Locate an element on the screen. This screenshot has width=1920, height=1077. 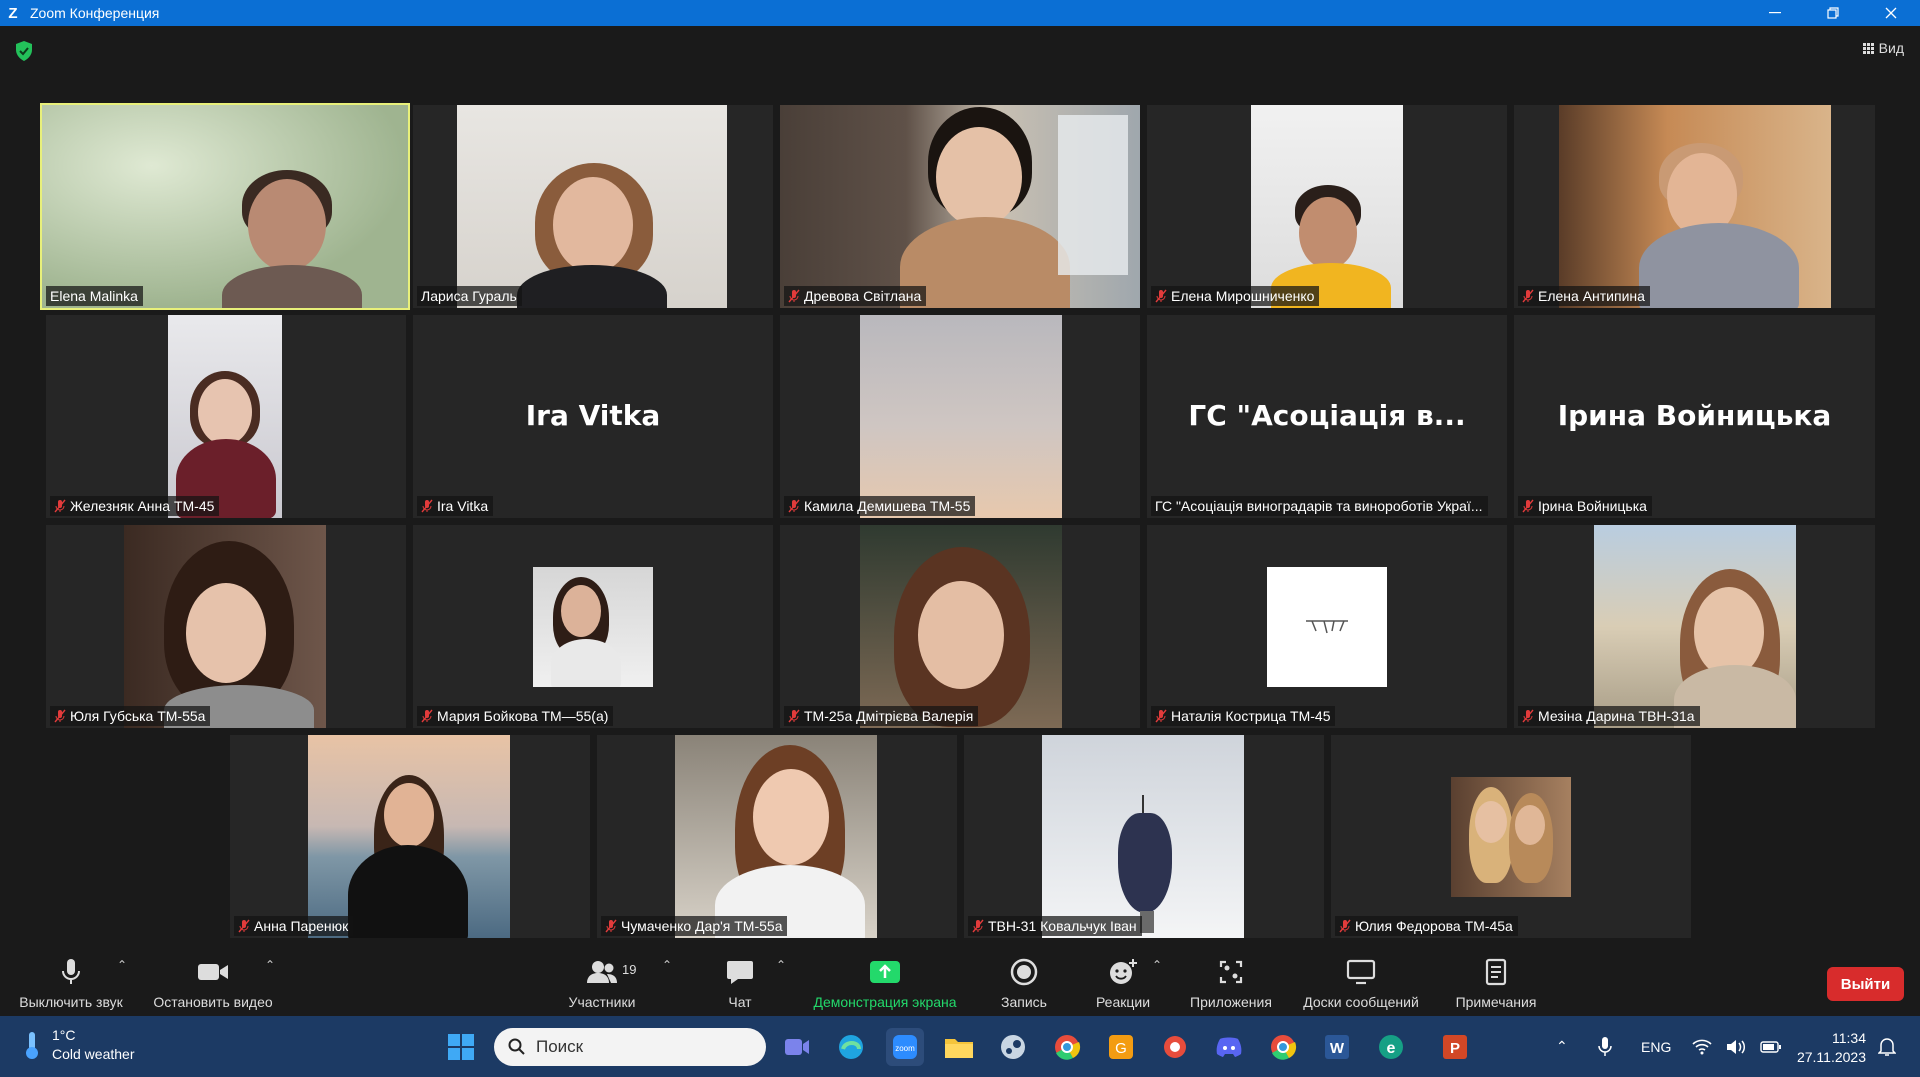
taskbar-app-edge is located at coordinates (851, 1047).